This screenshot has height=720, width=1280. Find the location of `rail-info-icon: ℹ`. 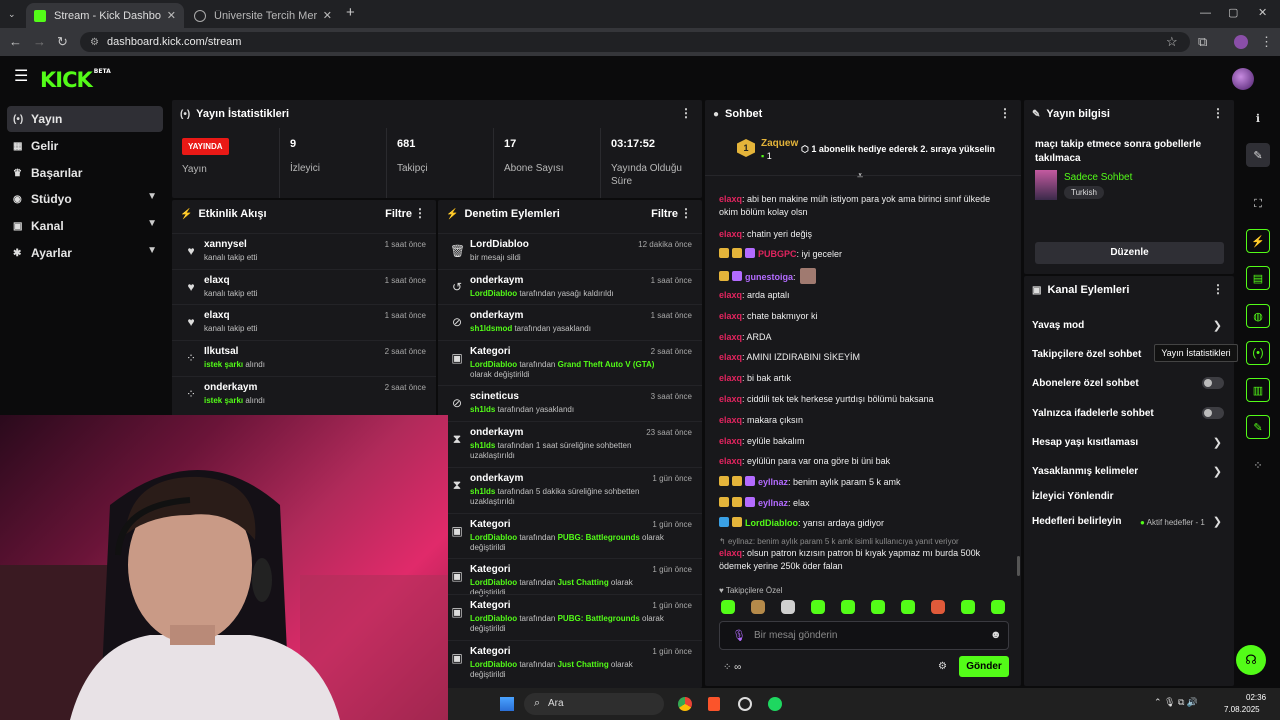

rail-info-icon: ℹ is located at coordinates (1258, 118).